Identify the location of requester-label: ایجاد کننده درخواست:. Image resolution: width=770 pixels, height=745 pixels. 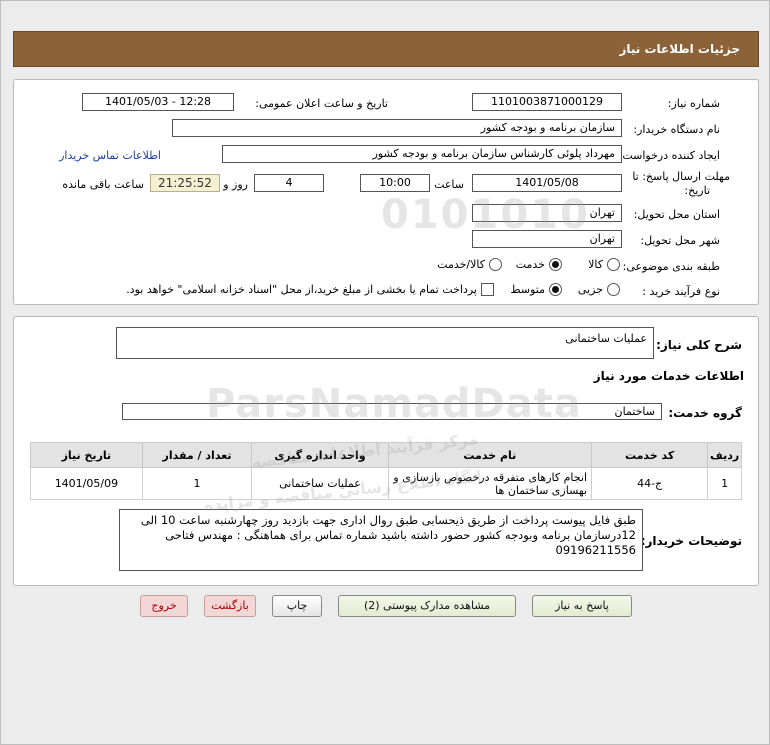
(669, 155).